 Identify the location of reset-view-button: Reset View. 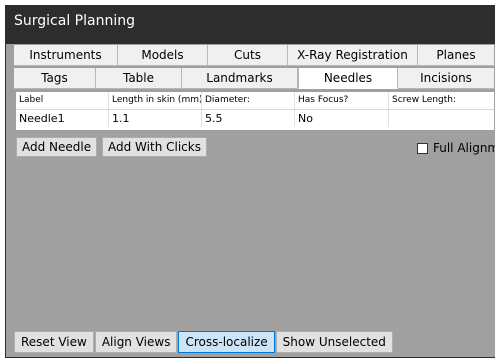
(54, 342).